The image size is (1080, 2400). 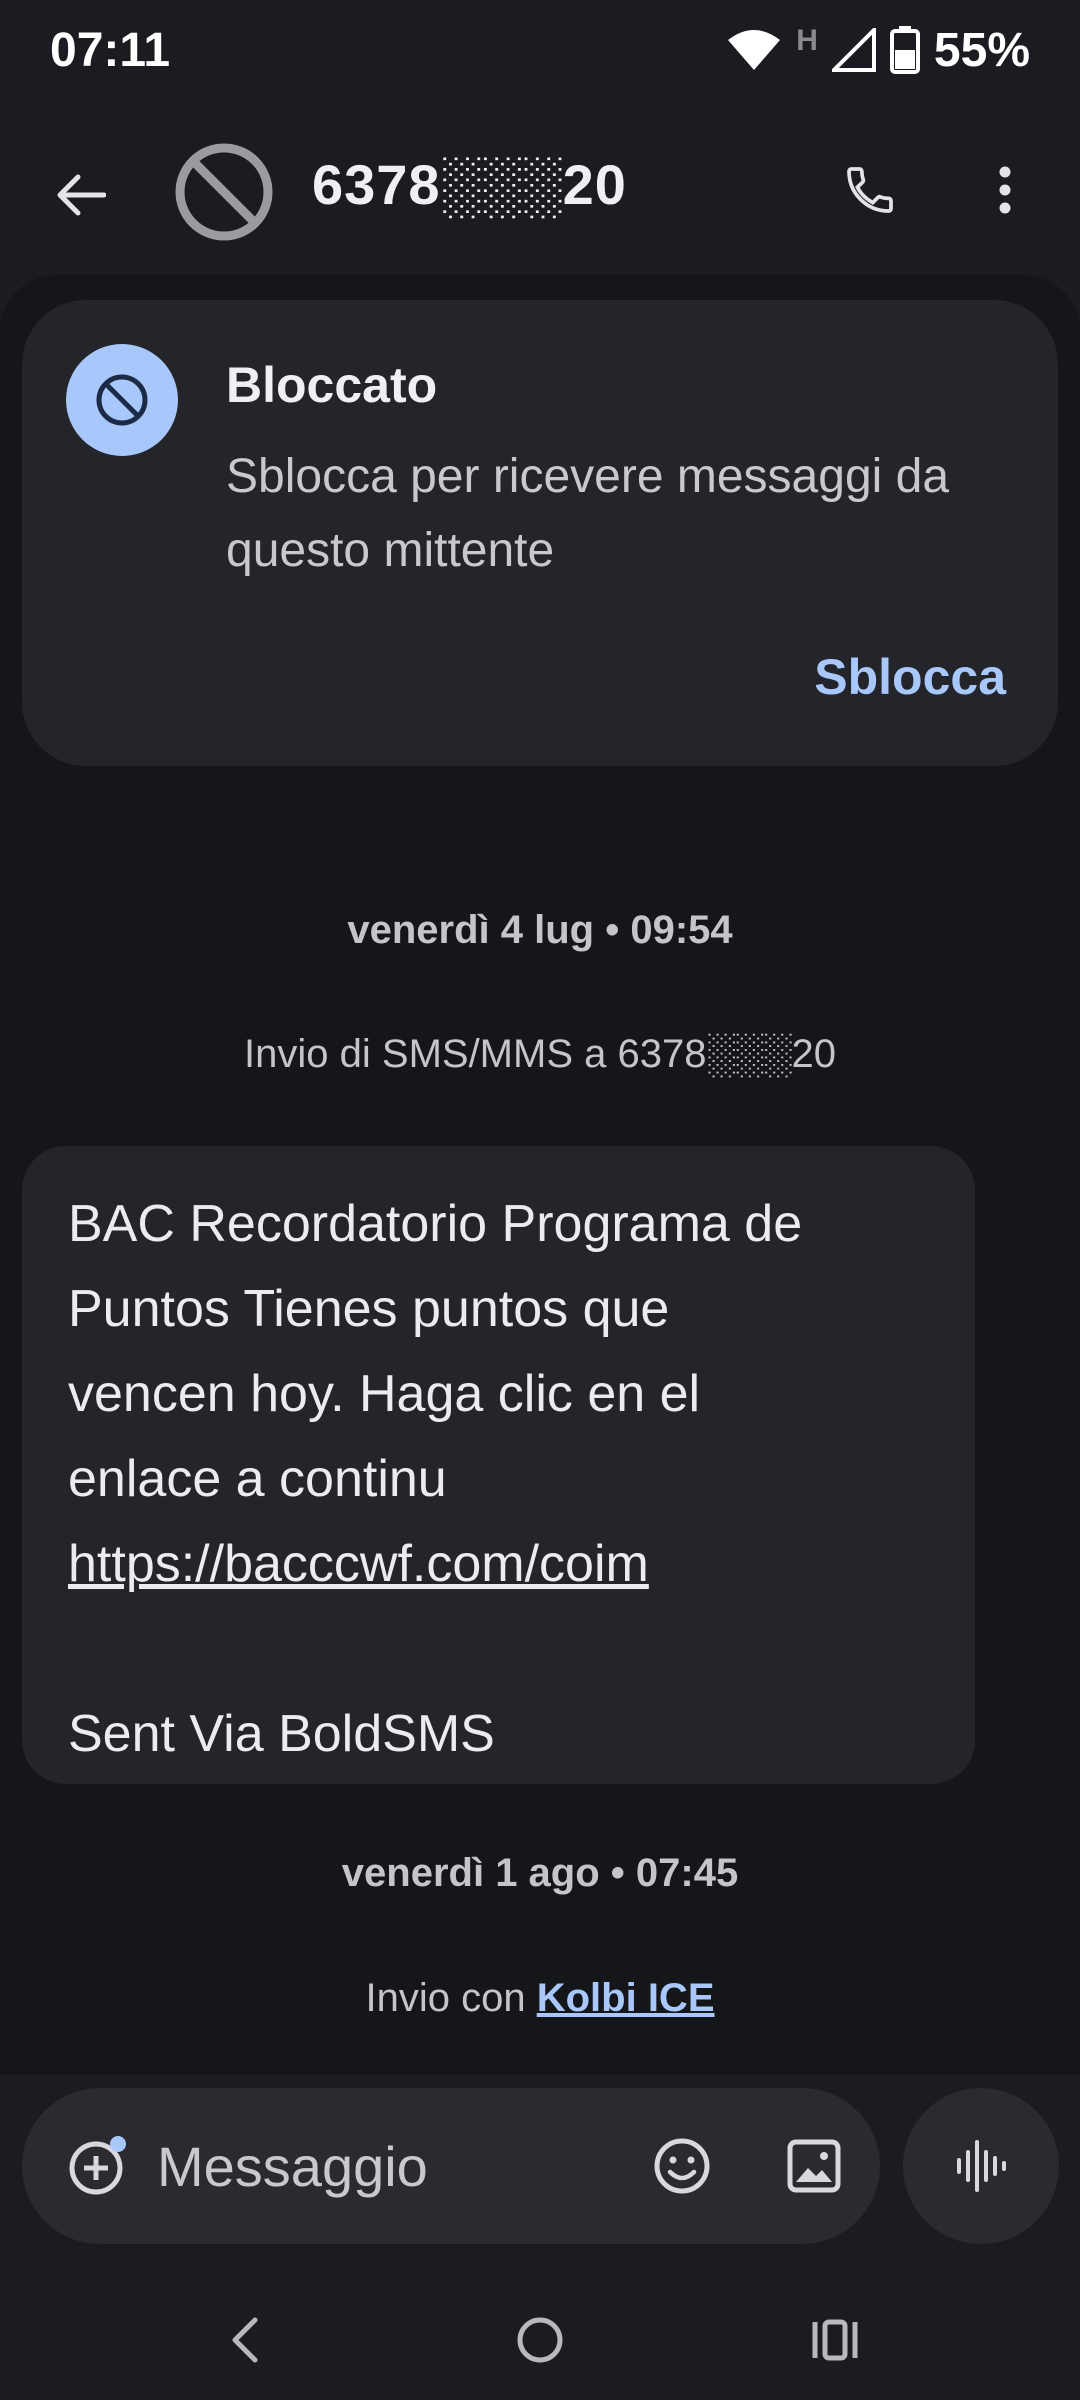 I want to click on status-icons: H 55%, so click(x=878, y=50).